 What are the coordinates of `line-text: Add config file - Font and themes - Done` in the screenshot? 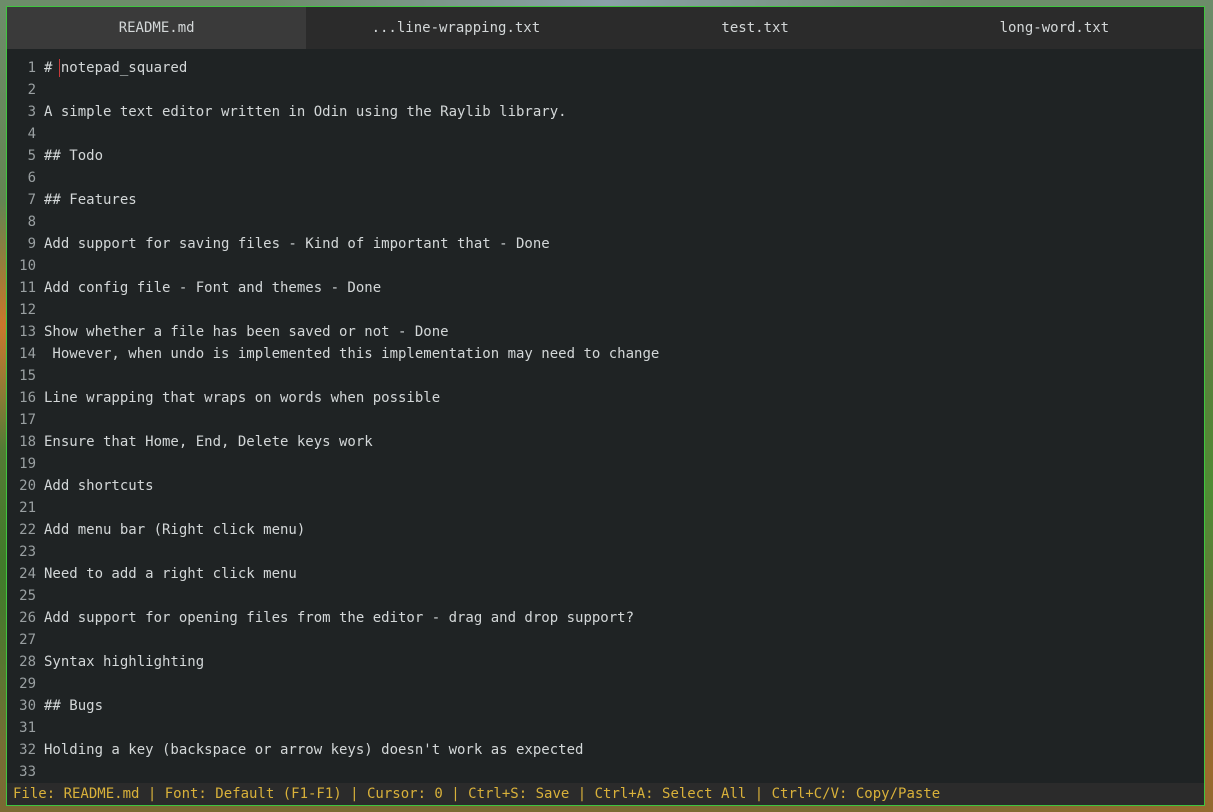 It's located at (212, 288).